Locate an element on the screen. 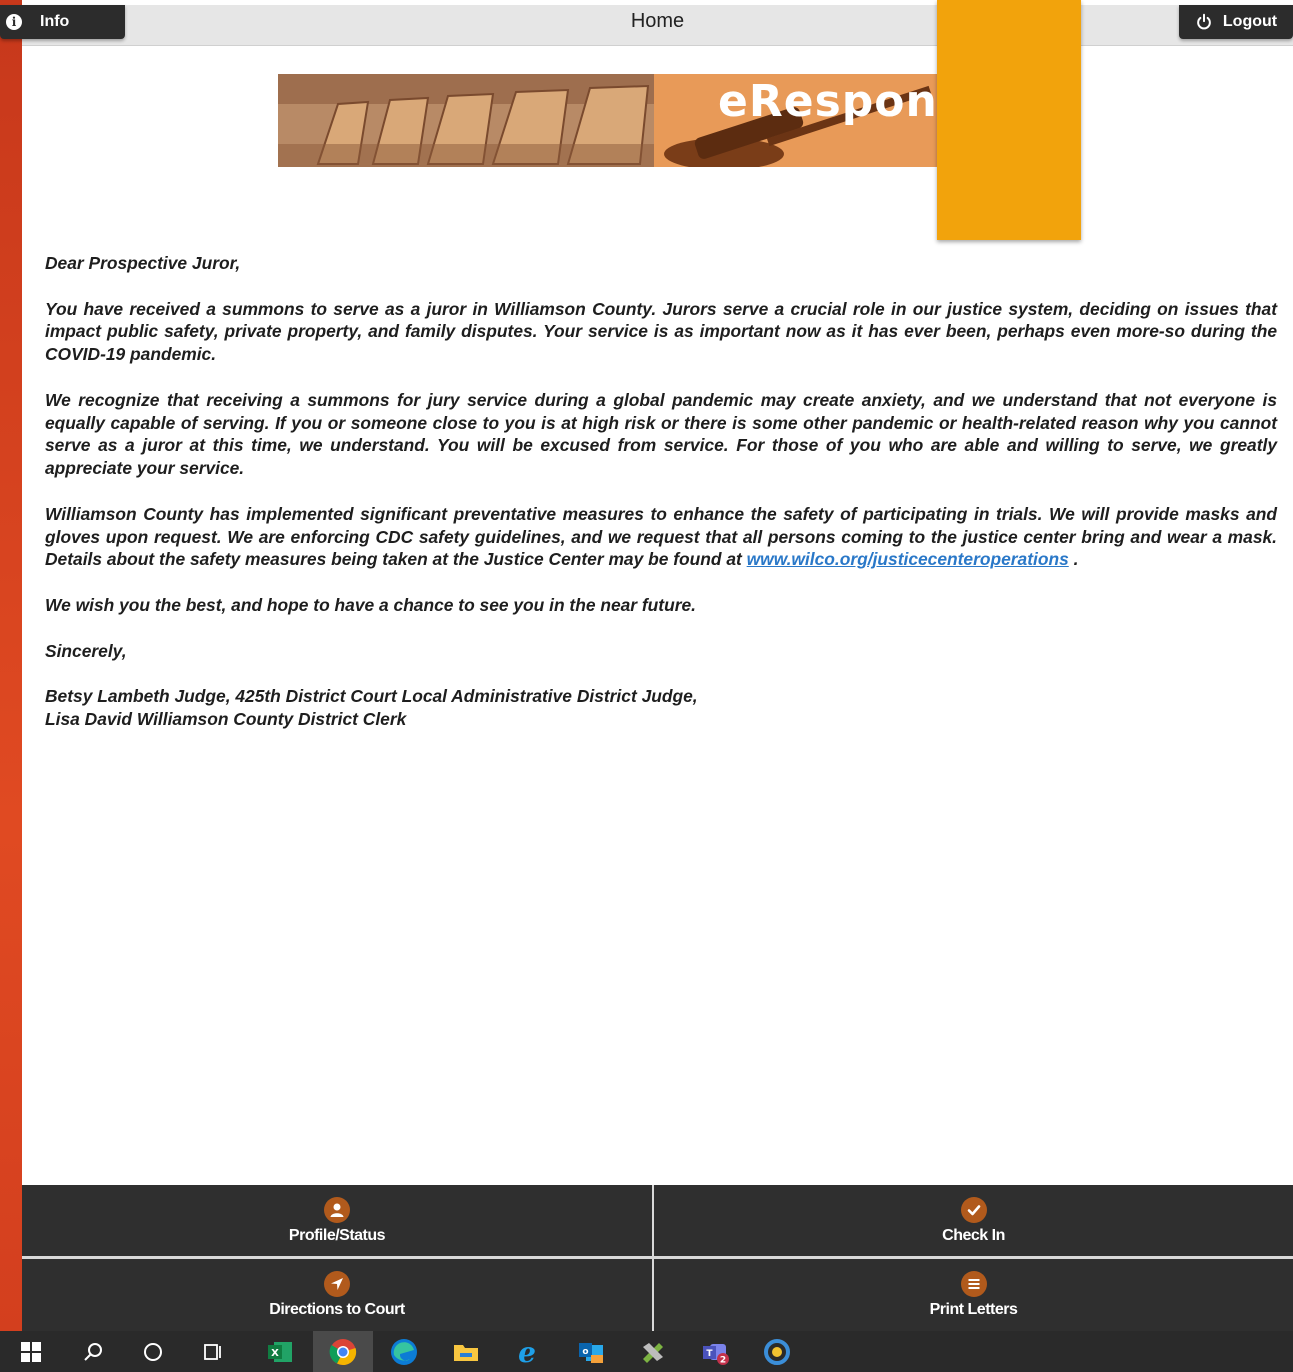 This screenshot has height=1372, width=1293. eresponse-banner: eRespons is located at coordinates (608, 120).